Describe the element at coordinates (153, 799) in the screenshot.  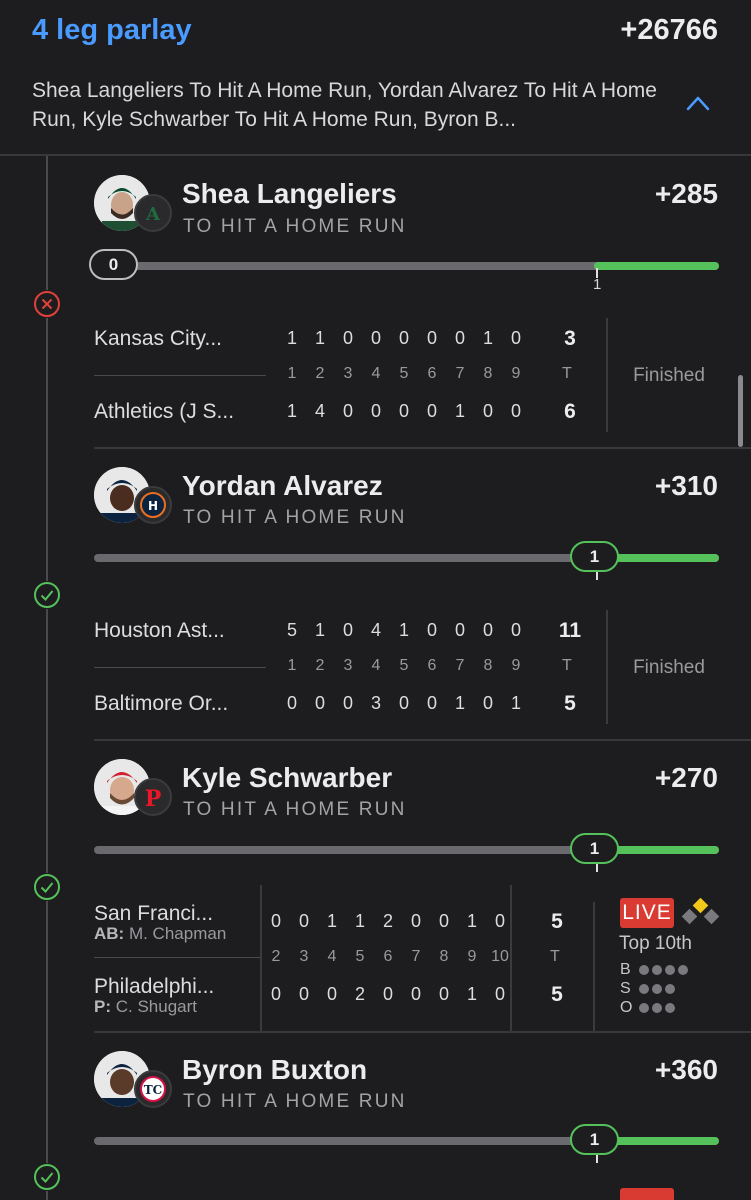
I see `svg-text: P` at that location.